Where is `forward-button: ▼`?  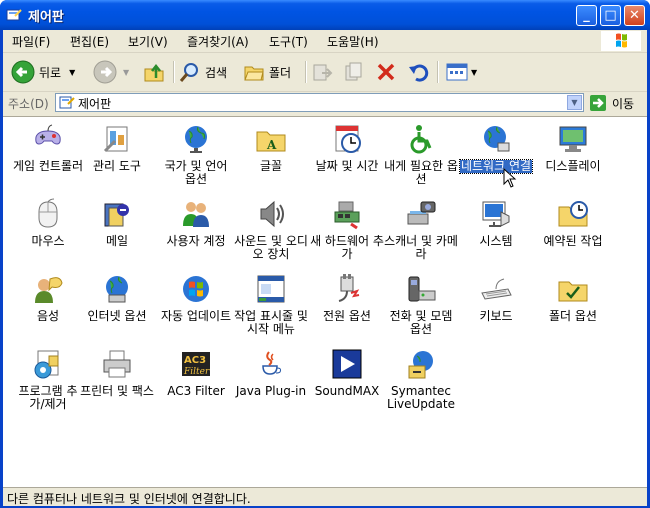
forward-button: ▼ is located at coordinates (111, 72).